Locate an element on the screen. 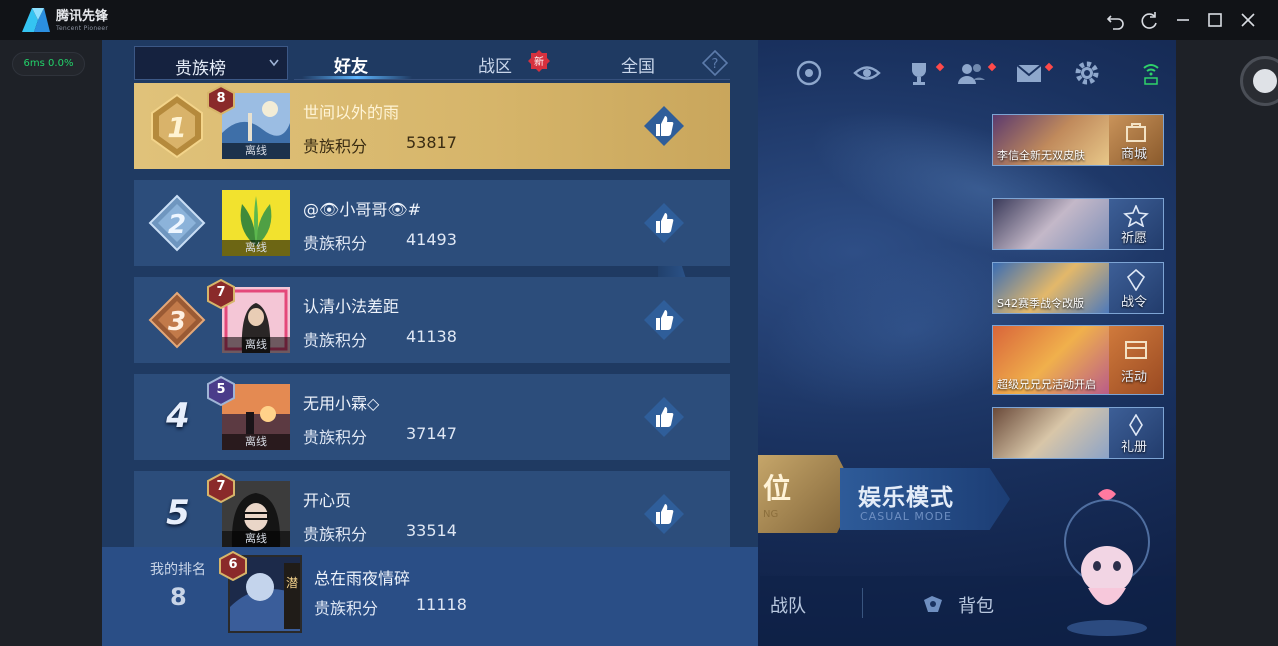  casual-mode-button: 娱乐模式 CASUAL MODE is located at coordinates (925, 499).